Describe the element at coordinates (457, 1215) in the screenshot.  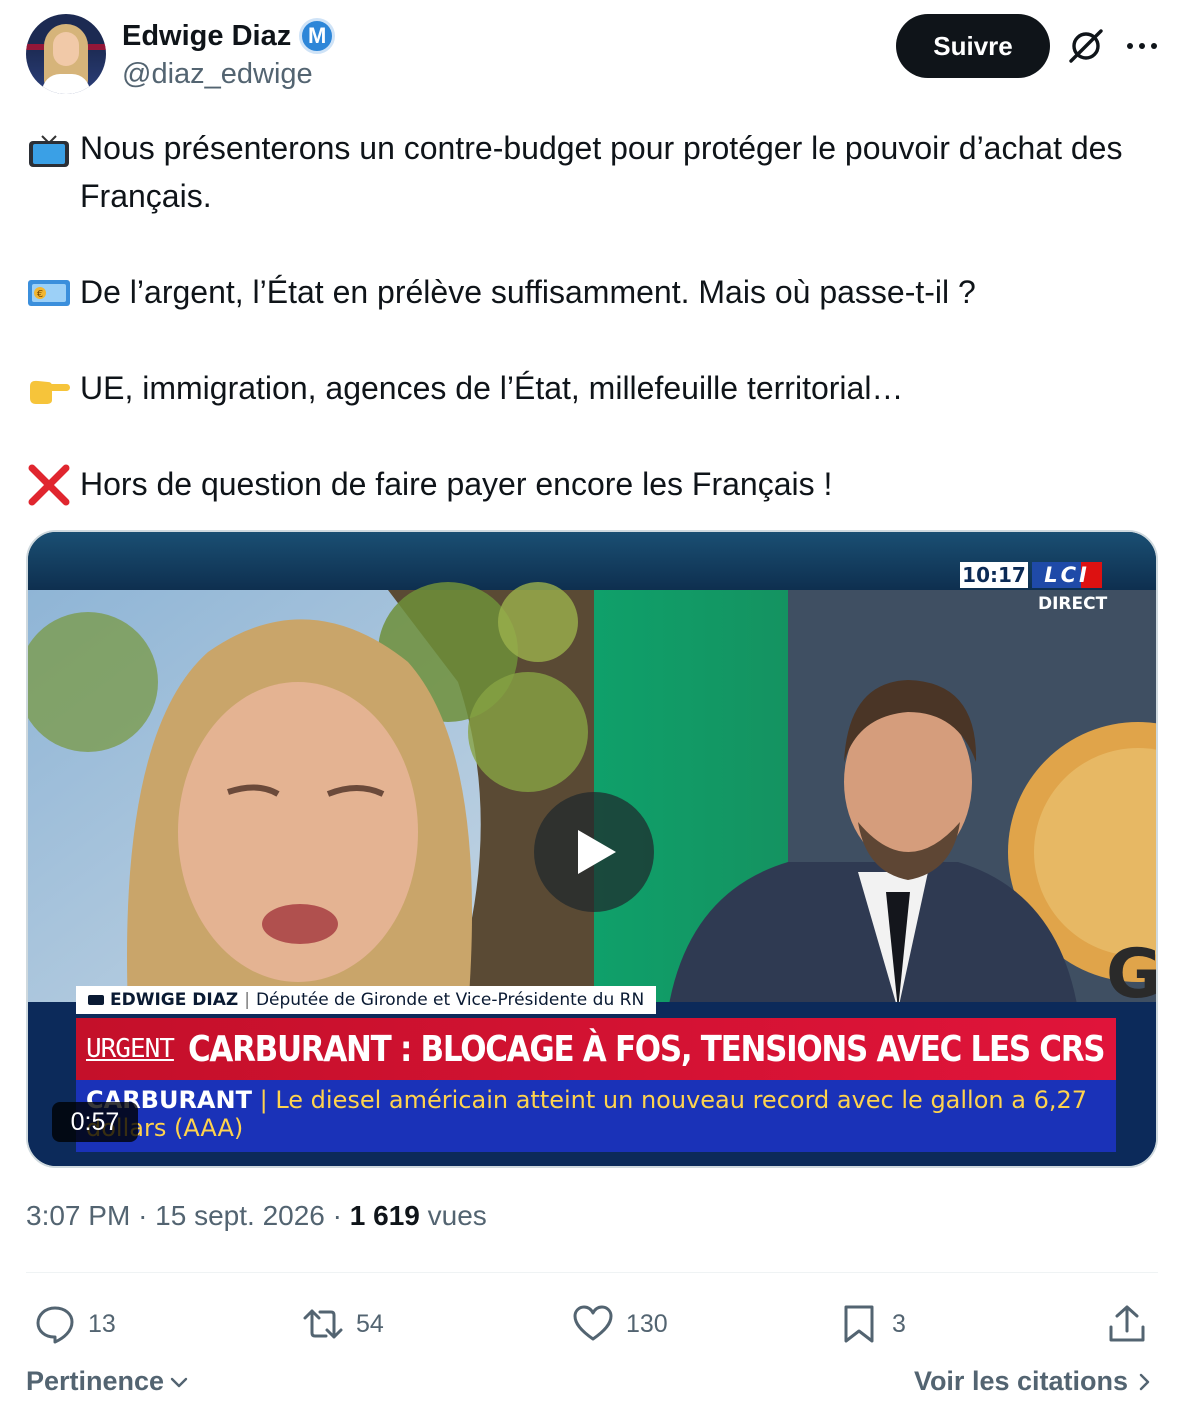
I see `views-label: vues` at that location.